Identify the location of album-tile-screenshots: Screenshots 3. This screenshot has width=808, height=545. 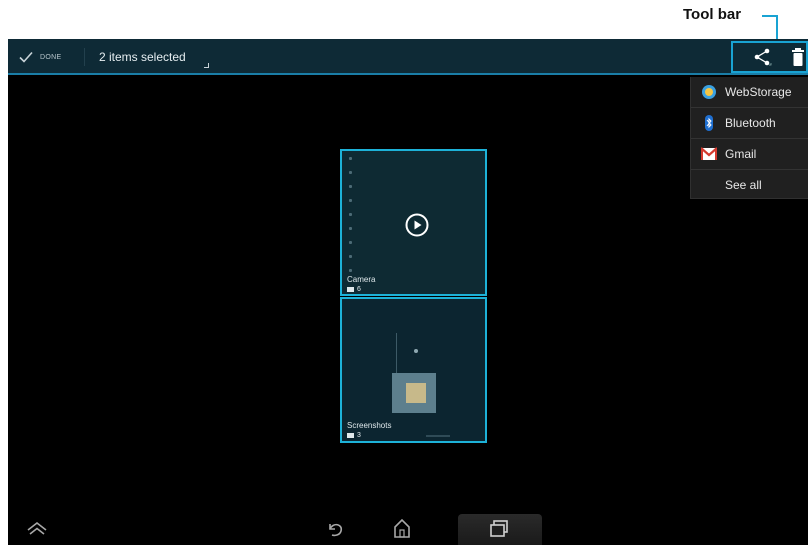
(413, 370).